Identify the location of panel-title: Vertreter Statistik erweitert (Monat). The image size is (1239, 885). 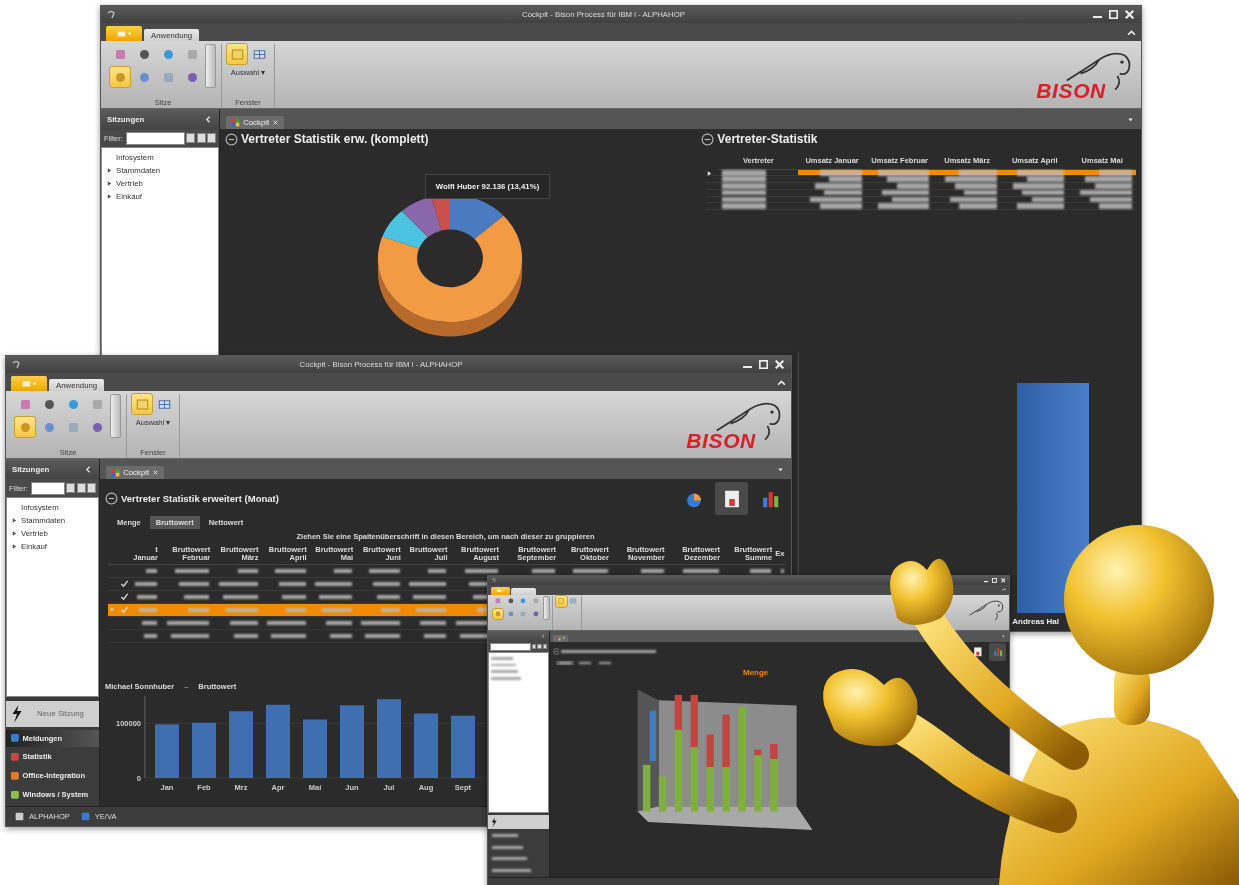
(200, 498).